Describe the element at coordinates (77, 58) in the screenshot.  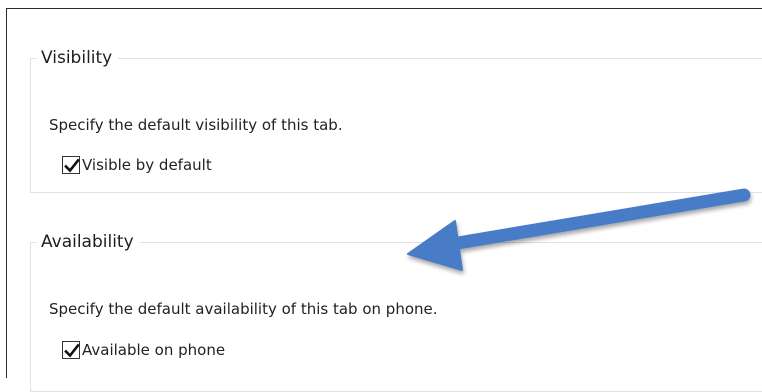
I see `visibility-title: Visibility` at that location.